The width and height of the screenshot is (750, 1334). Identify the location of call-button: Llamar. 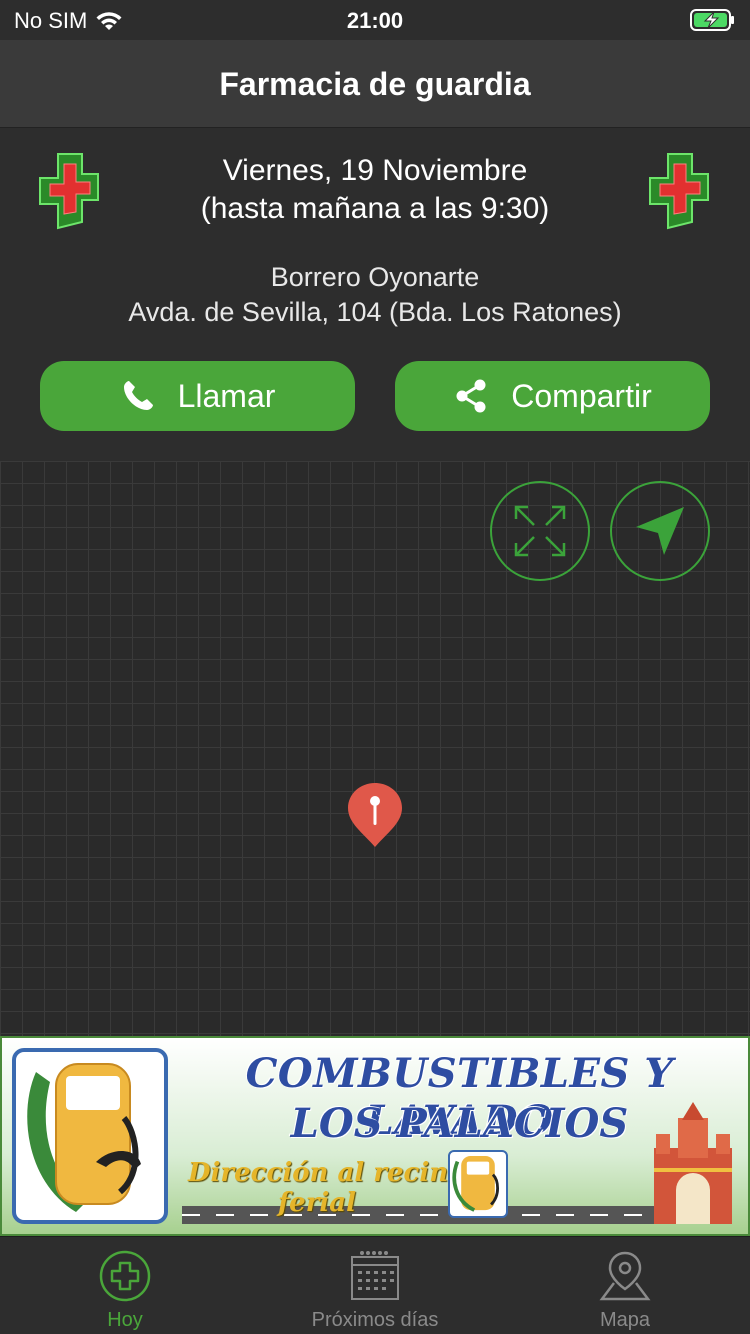
(197, 396).